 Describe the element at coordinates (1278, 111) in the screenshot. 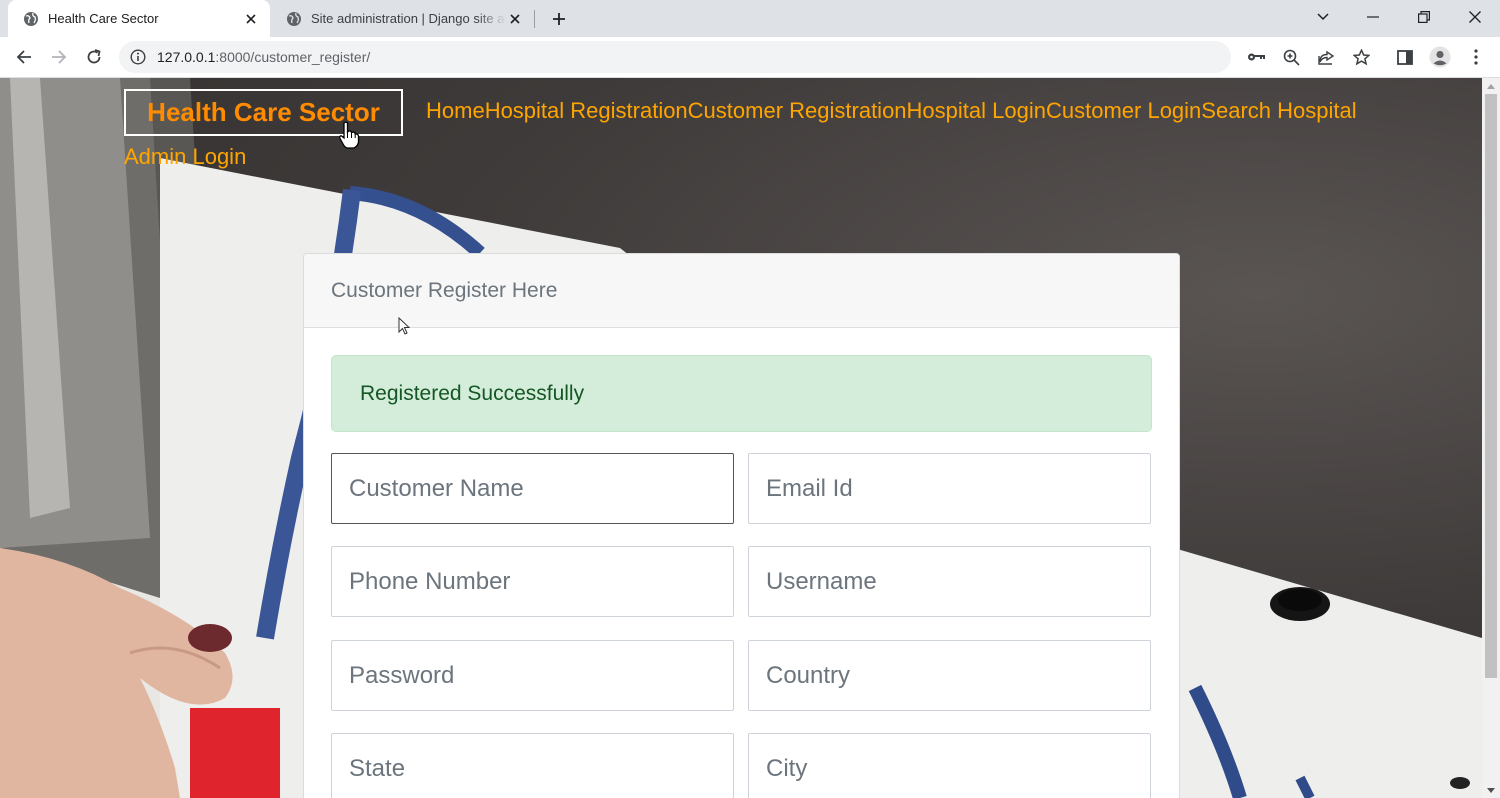

I see `nav-search-hospital: Search Hospital` at that location.